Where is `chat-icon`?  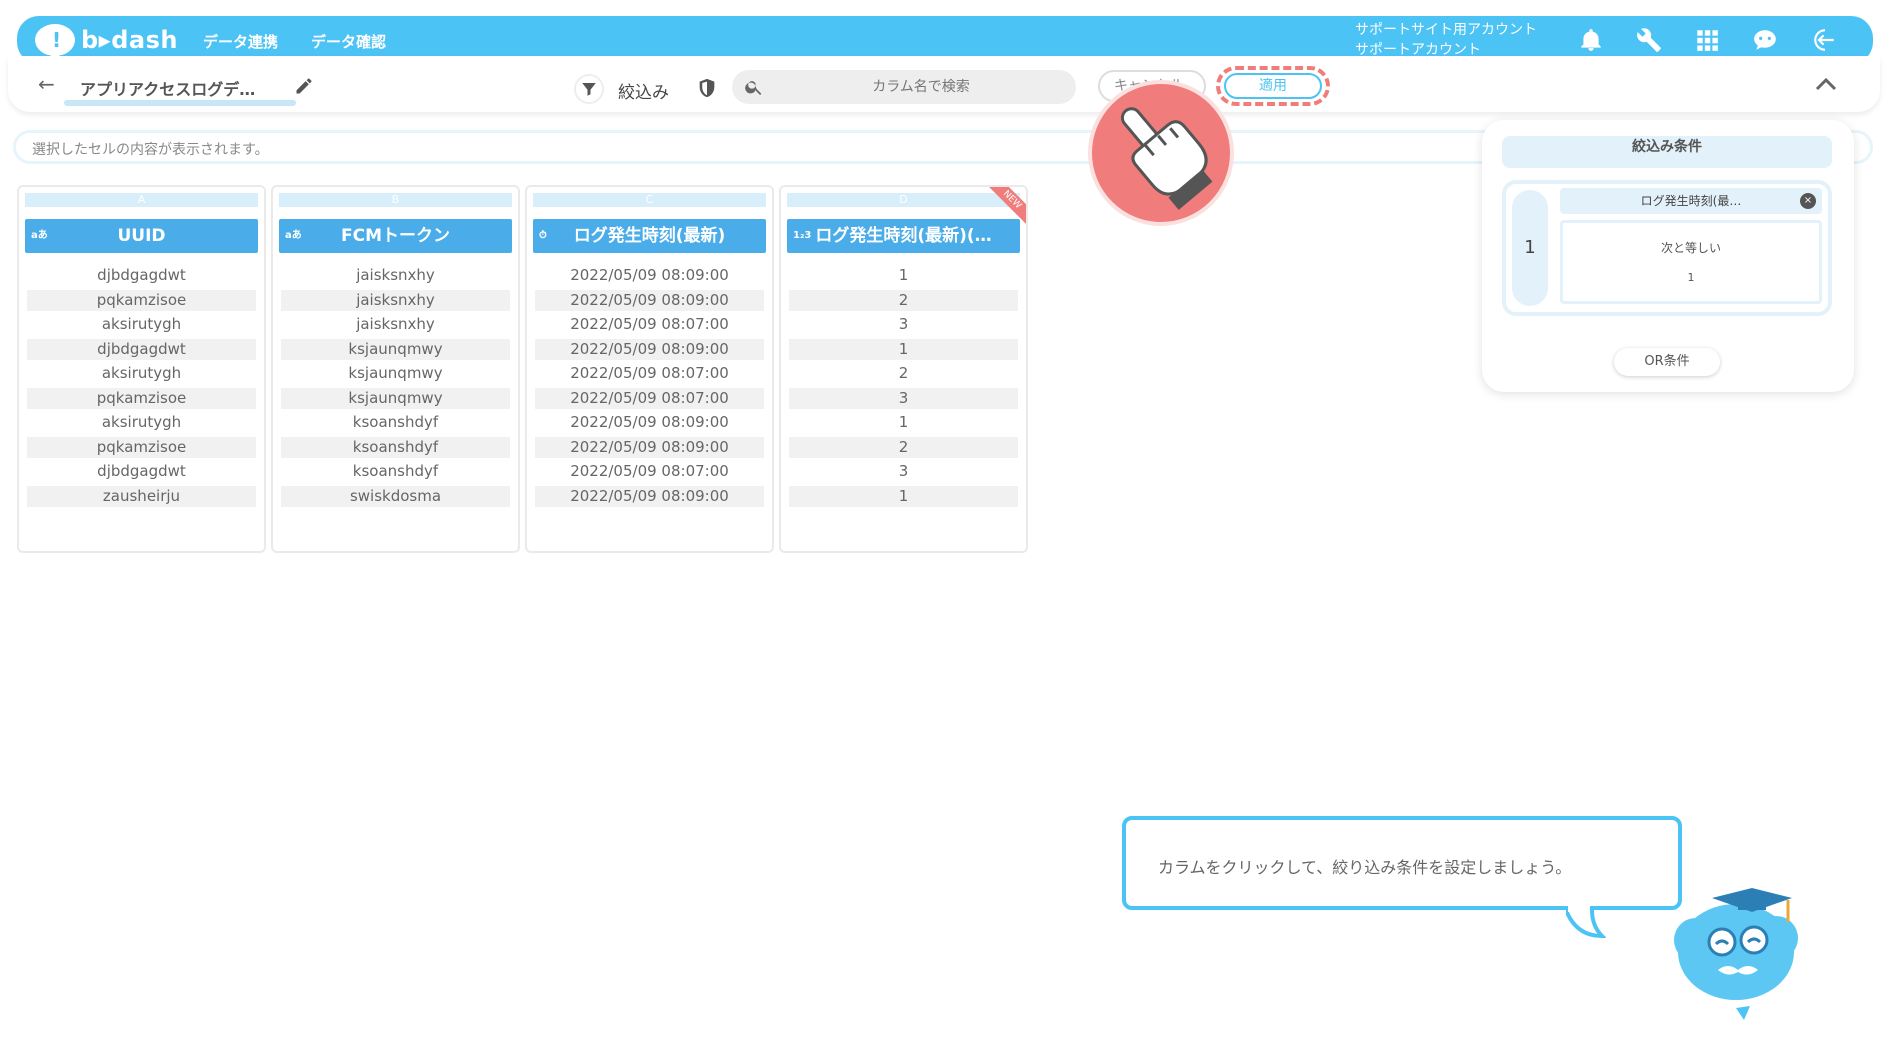
chat-icon is located at coordinates (1765, 40).